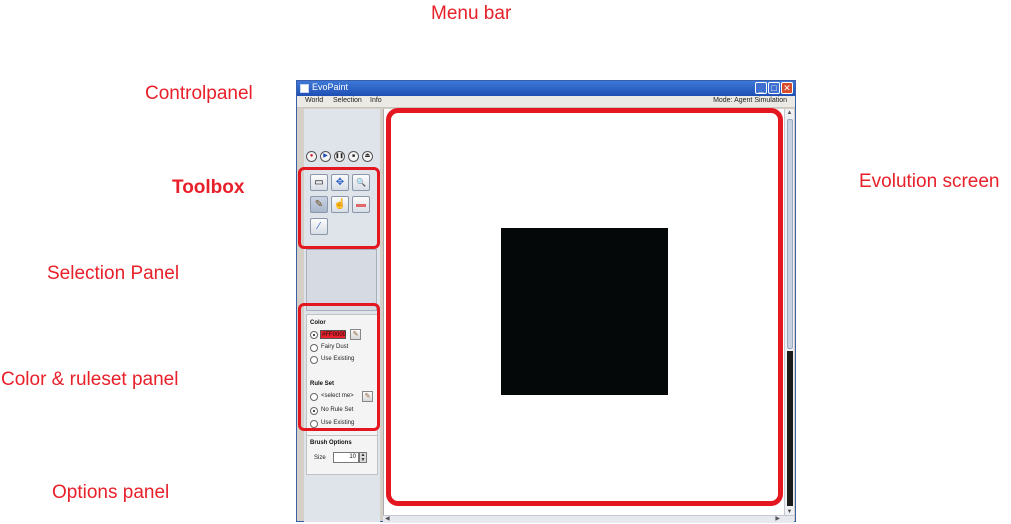 Image resolution: width=1011 pixels, height=524 pixels. I want to click on minimize-button: _, so click(761, 88).